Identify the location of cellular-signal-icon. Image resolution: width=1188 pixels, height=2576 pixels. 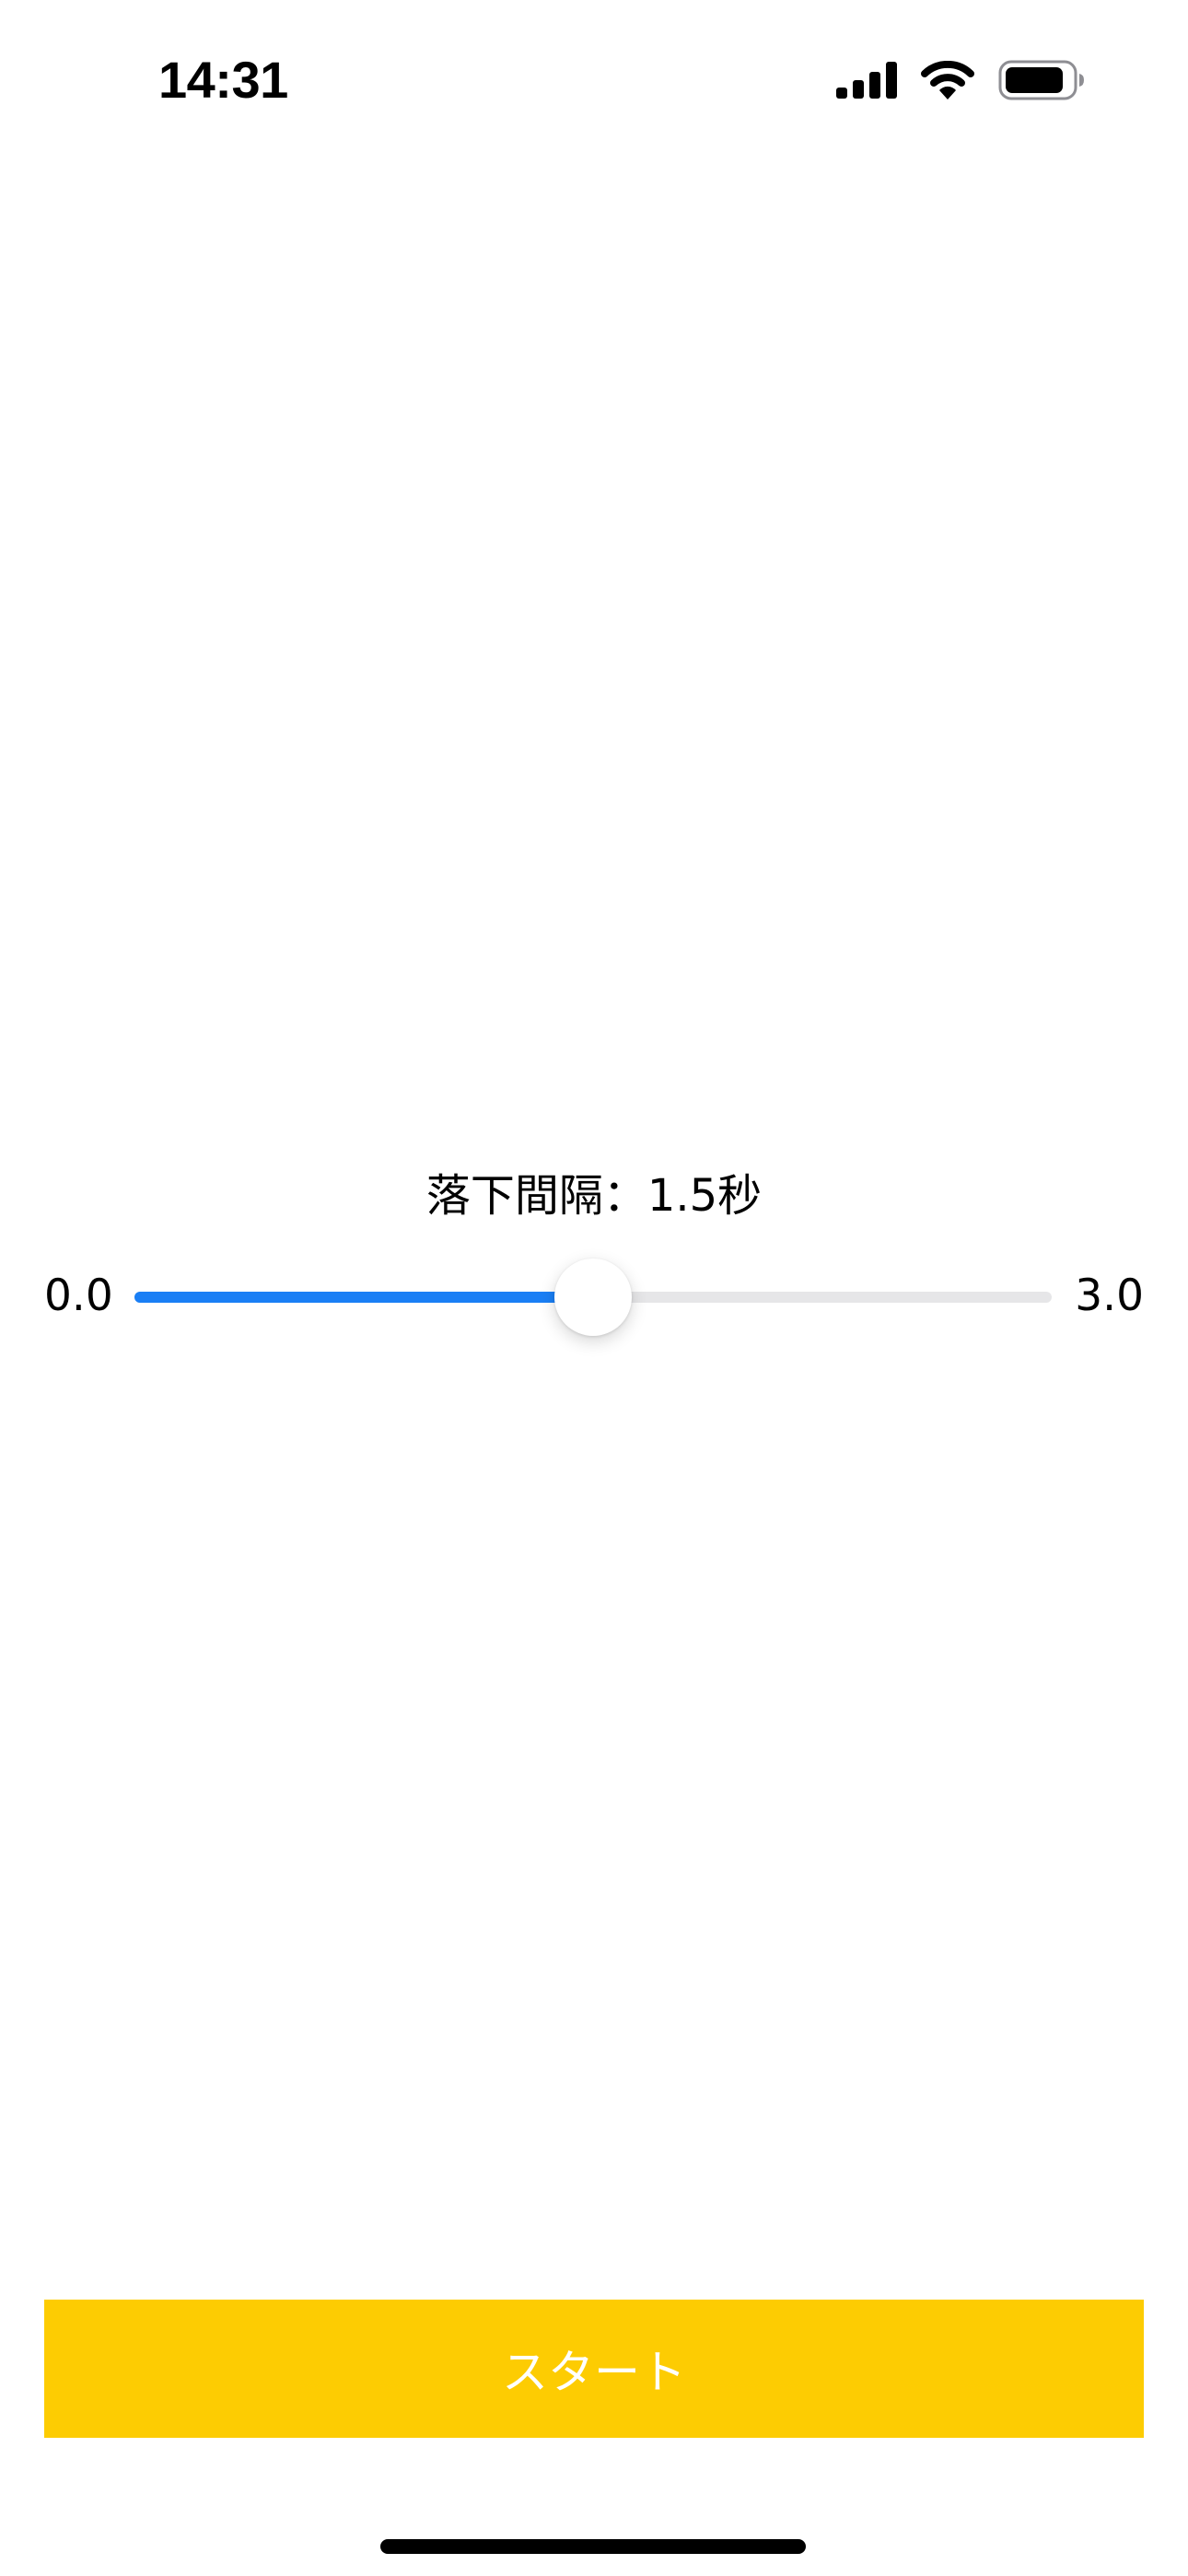
(866, 80).